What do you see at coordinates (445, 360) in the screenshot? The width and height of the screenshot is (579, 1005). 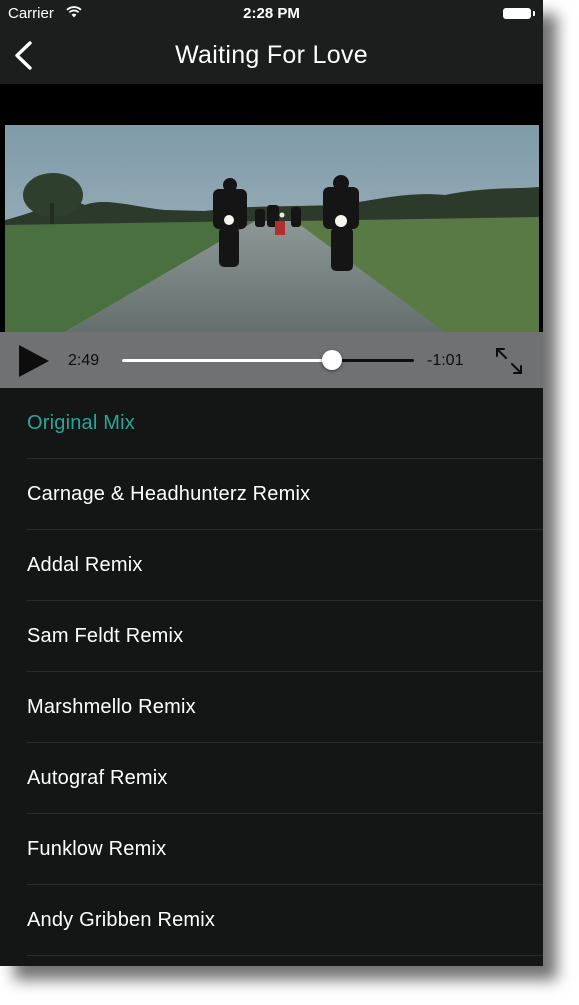 I see `time-remaining: -1:01` at bounding box center [445, 360].